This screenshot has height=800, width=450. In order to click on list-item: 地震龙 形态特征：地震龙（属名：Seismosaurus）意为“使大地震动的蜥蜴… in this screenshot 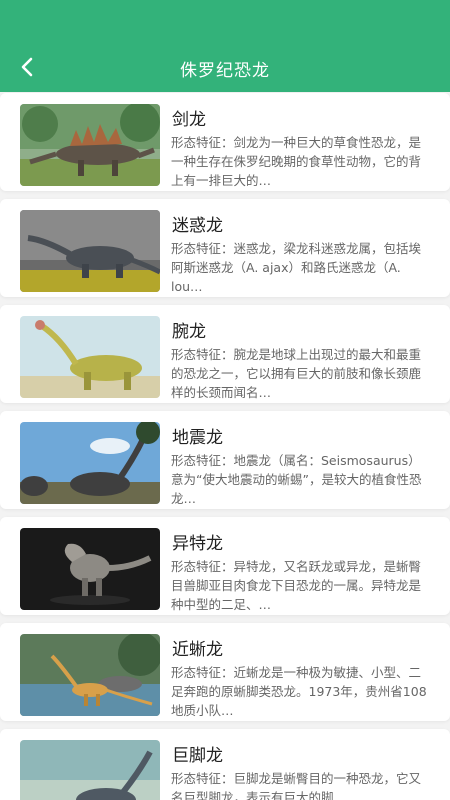, I will do `click(225, 460)`.